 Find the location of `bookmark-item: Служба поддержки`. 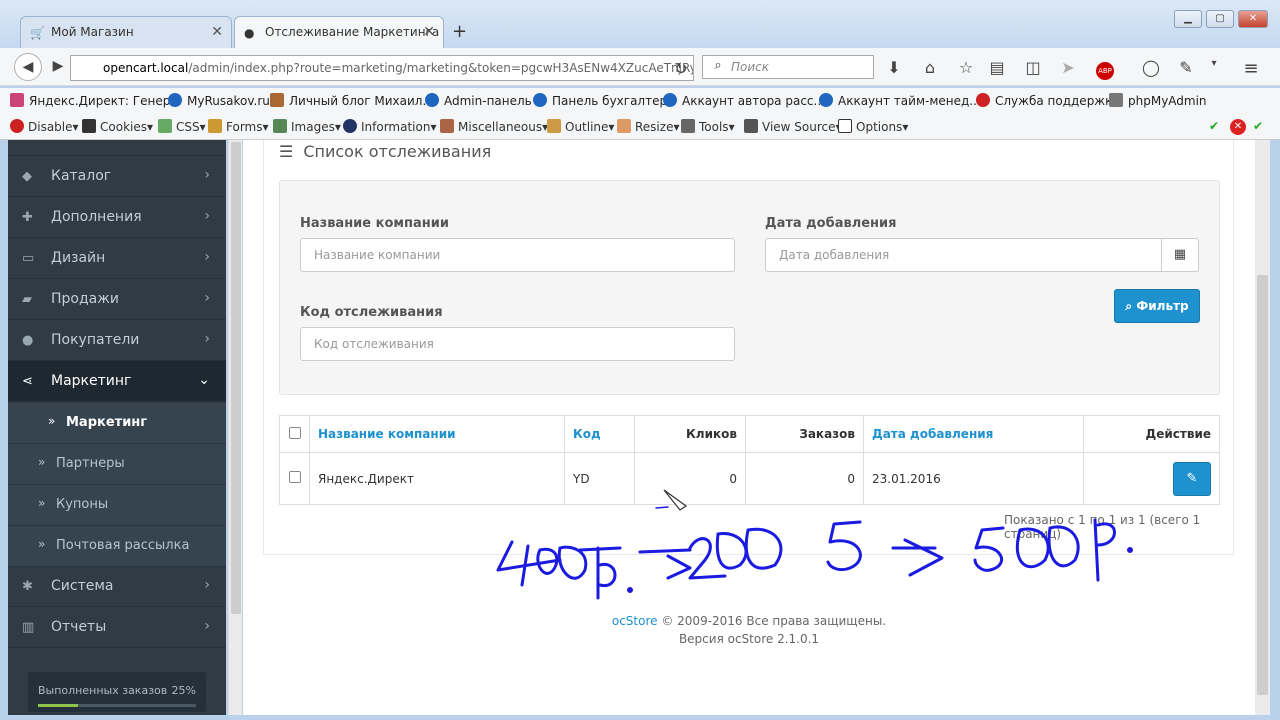

bookmark-item: Служба поддержки is located at coordinates (1048, 100).